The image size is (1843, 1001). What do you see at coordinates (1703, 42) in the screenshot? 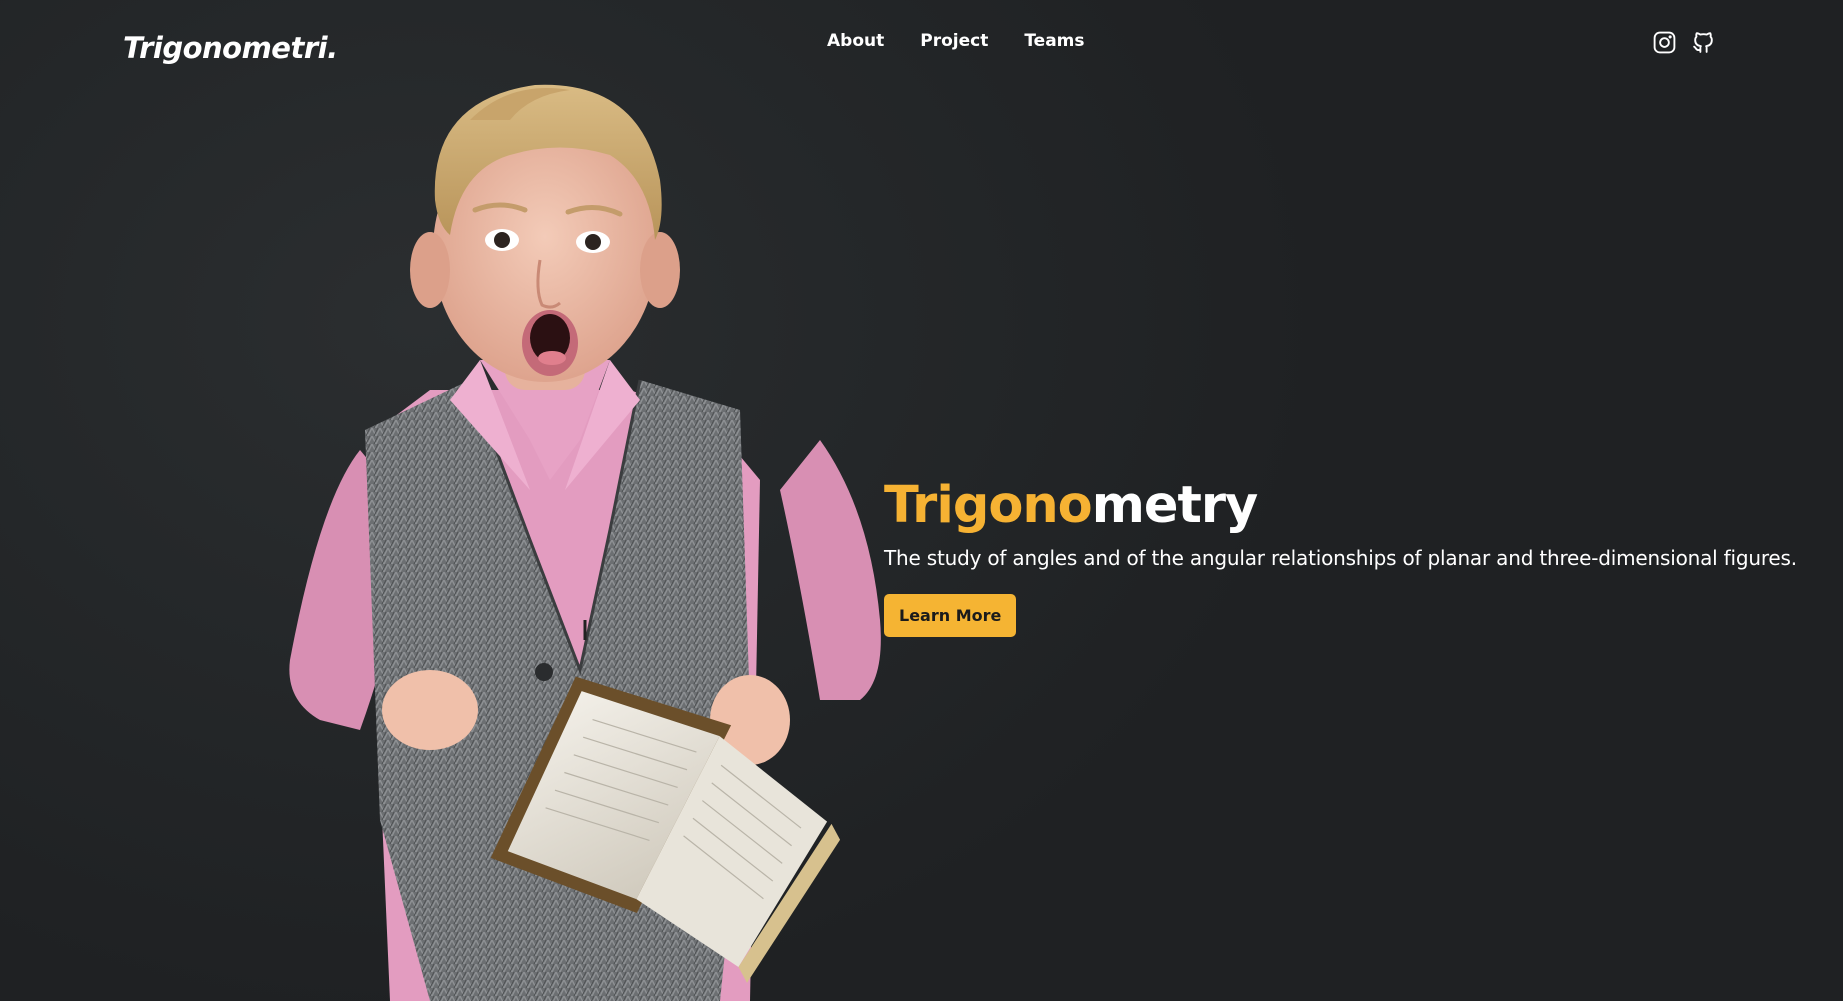
I see `github-icon` at bounding box center [1703, 42].